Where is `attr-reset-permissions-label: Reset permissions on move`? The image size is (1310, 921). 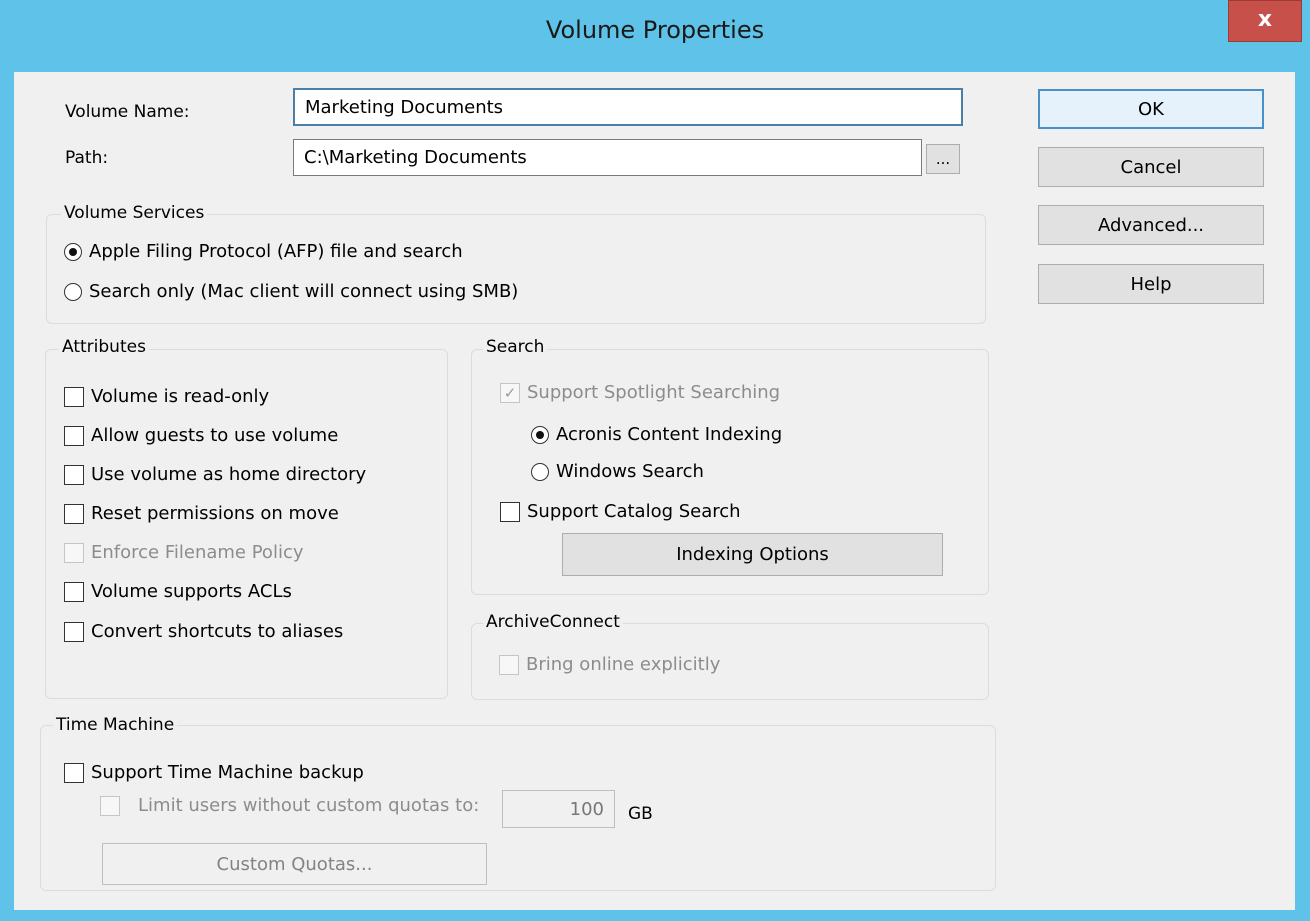 attr-reset-permissions-label: Reset permissions on move is located at coordinates (215, 513).